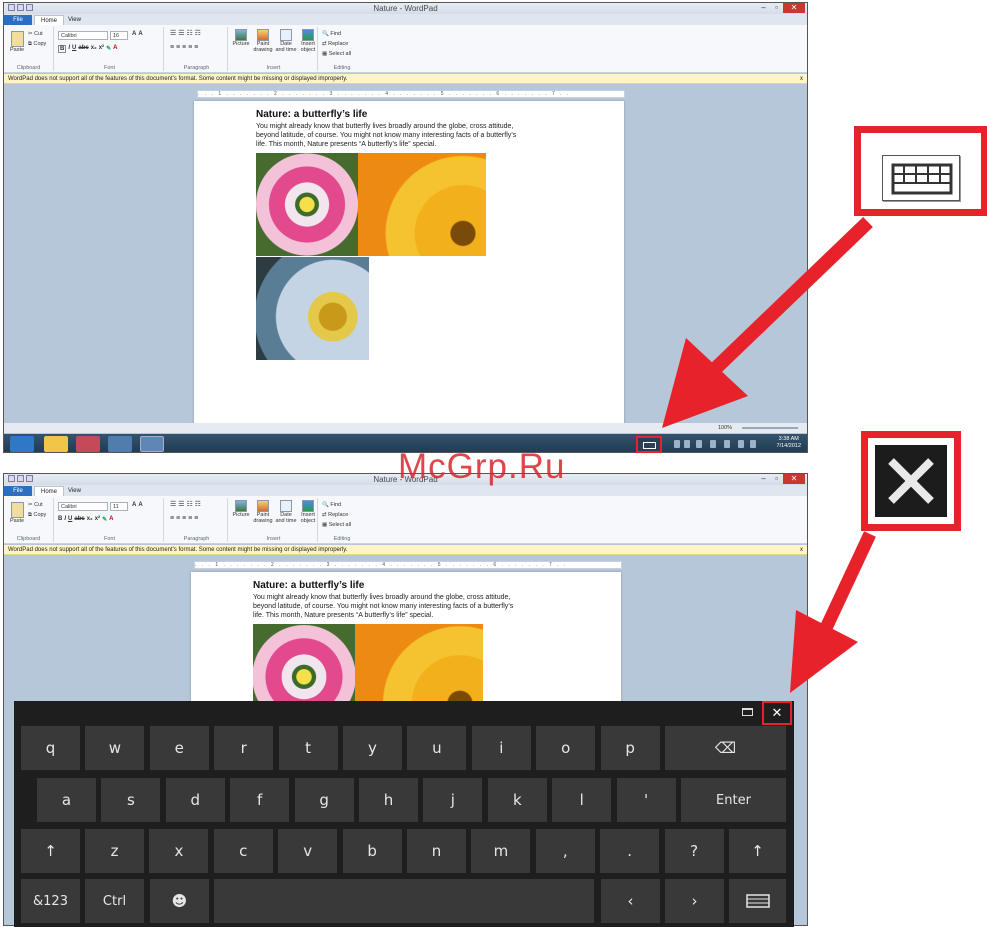 The height and width of the screenshot is (927, 987). I want to click on close-icon-callout, so click(911, 481).